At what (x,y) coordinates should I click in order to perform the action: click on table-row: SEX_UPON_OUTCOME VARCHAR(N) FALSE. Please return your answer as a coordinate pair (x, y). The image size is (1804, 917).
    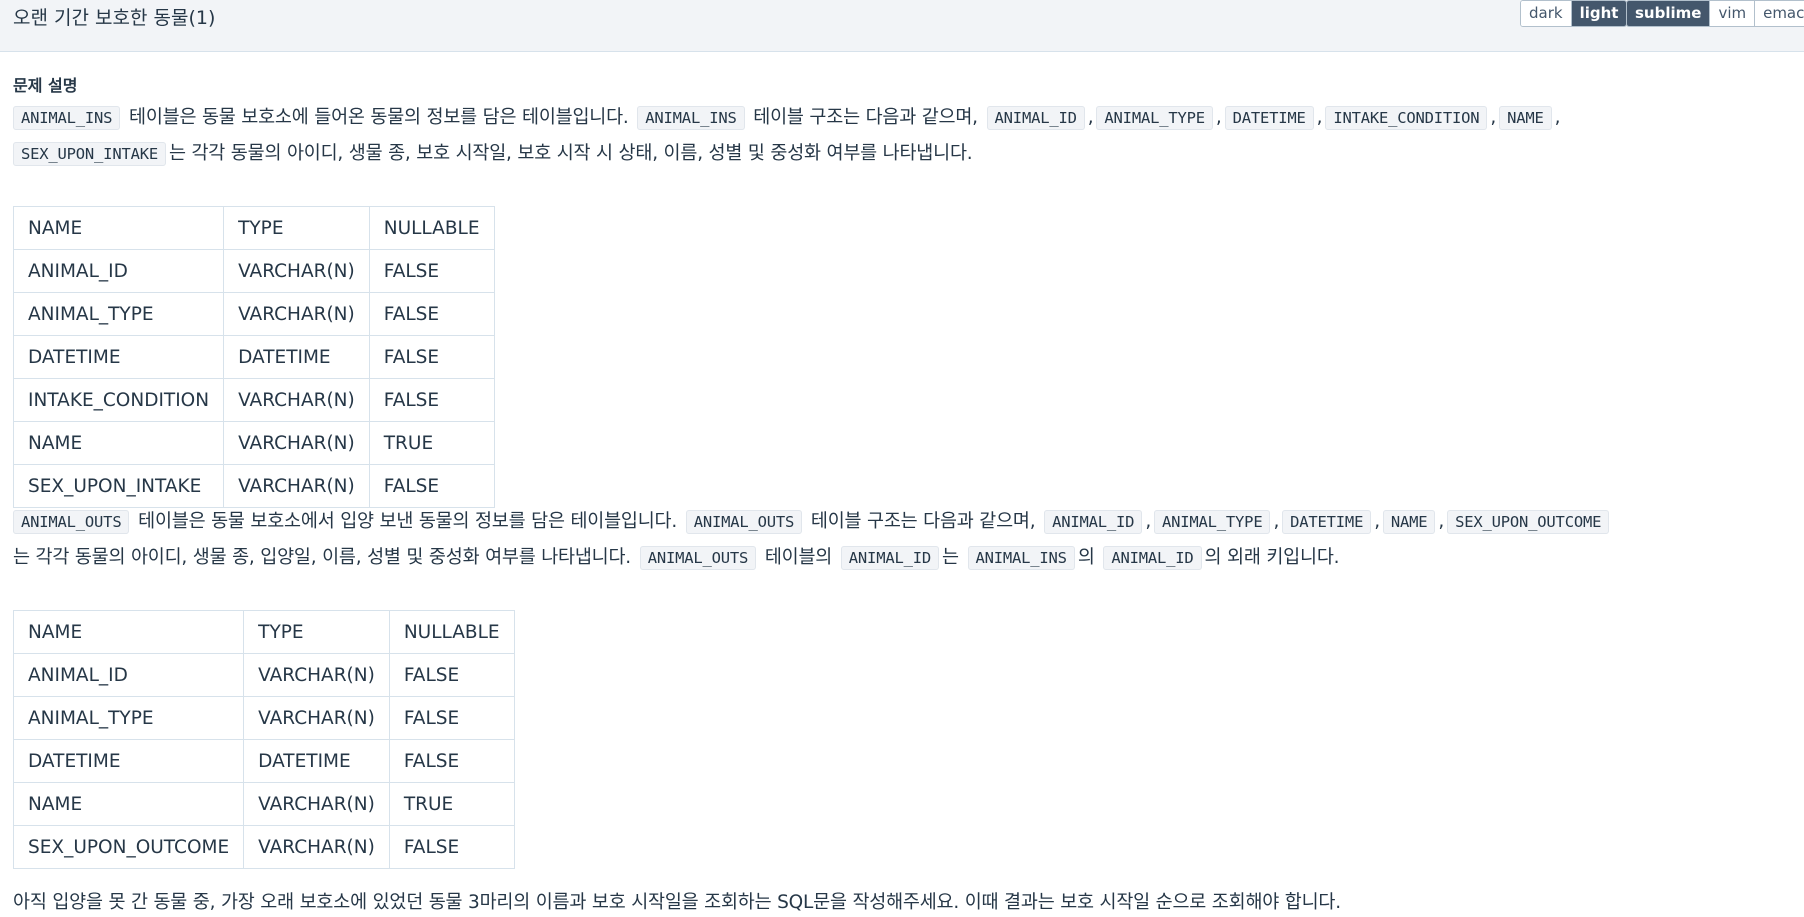
    Looking at the image, I should click on (263, 847).